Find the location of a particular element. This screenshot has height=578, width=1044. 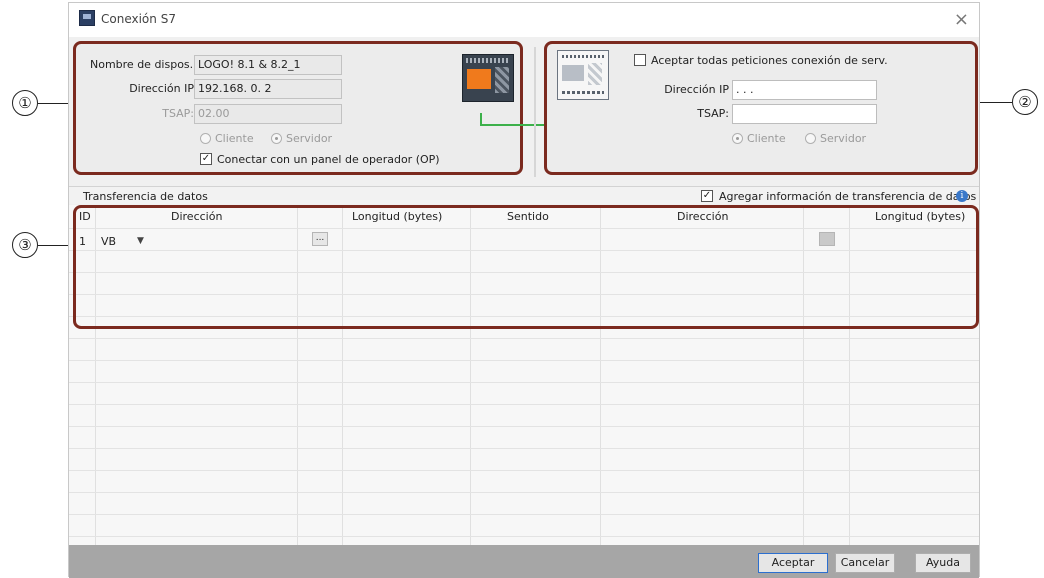

remote-client-label: Cliente is located at coordinates (766, 138).